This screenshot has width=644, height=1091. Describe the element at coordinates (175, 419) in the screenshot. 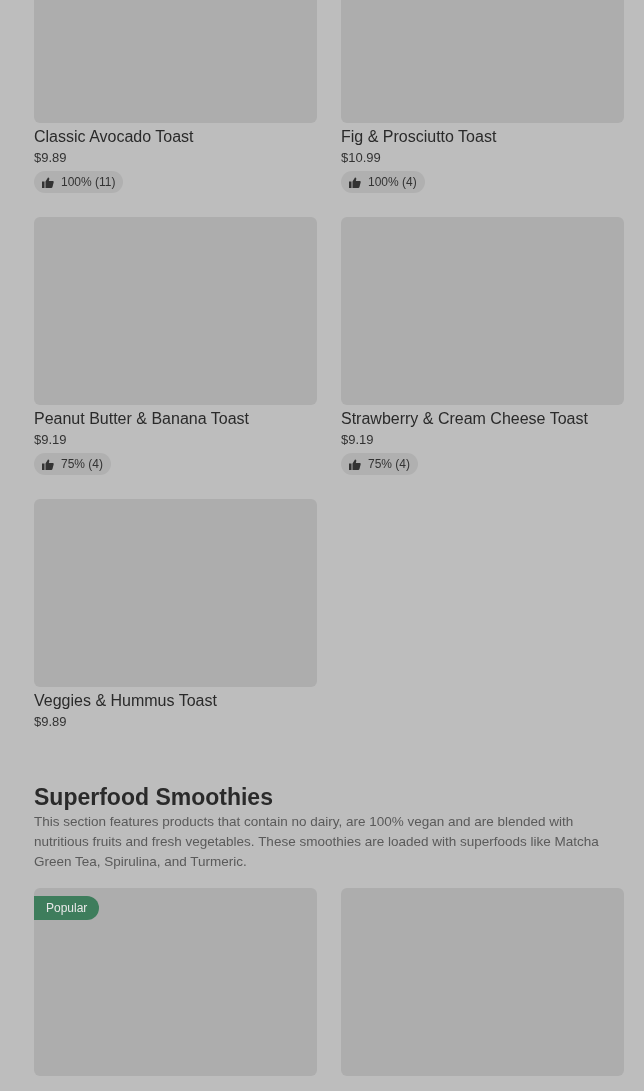

I see `product-name: Peanut Butter & Banana Toast` at that location.